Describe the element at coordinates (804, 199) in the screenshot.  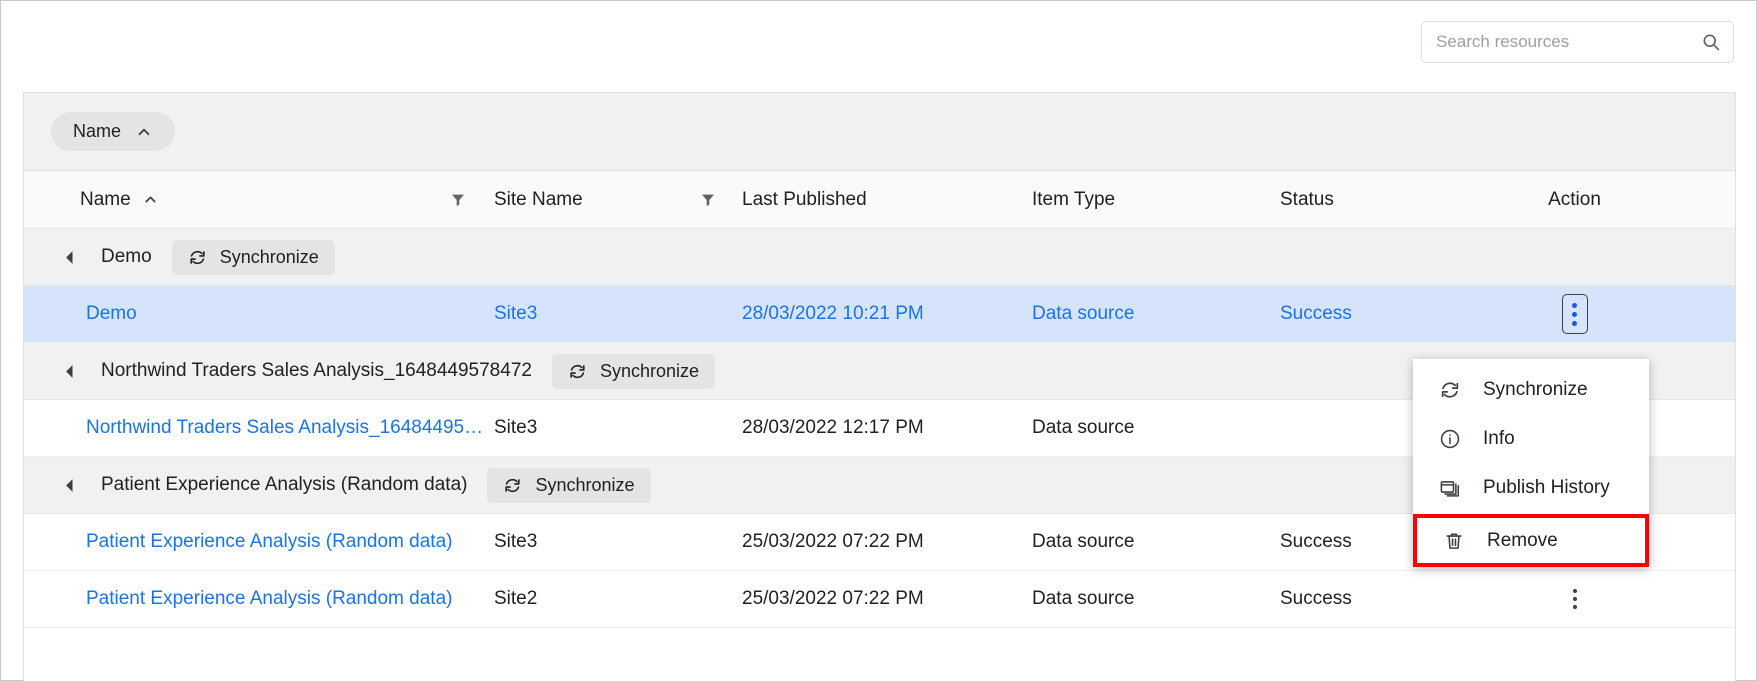
I see `column-header-last-published-label: Last Published` at that location.